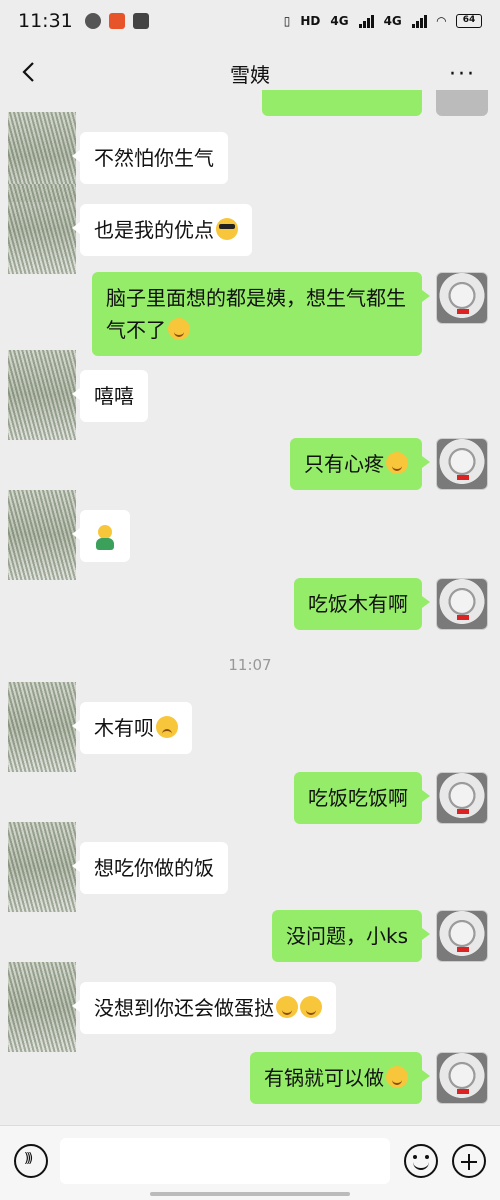 This screenshot has width=500, height=1200. Describe the element at coordinates (124, 728) in the screenshot. I see `message-text: 木有呗` at that location.